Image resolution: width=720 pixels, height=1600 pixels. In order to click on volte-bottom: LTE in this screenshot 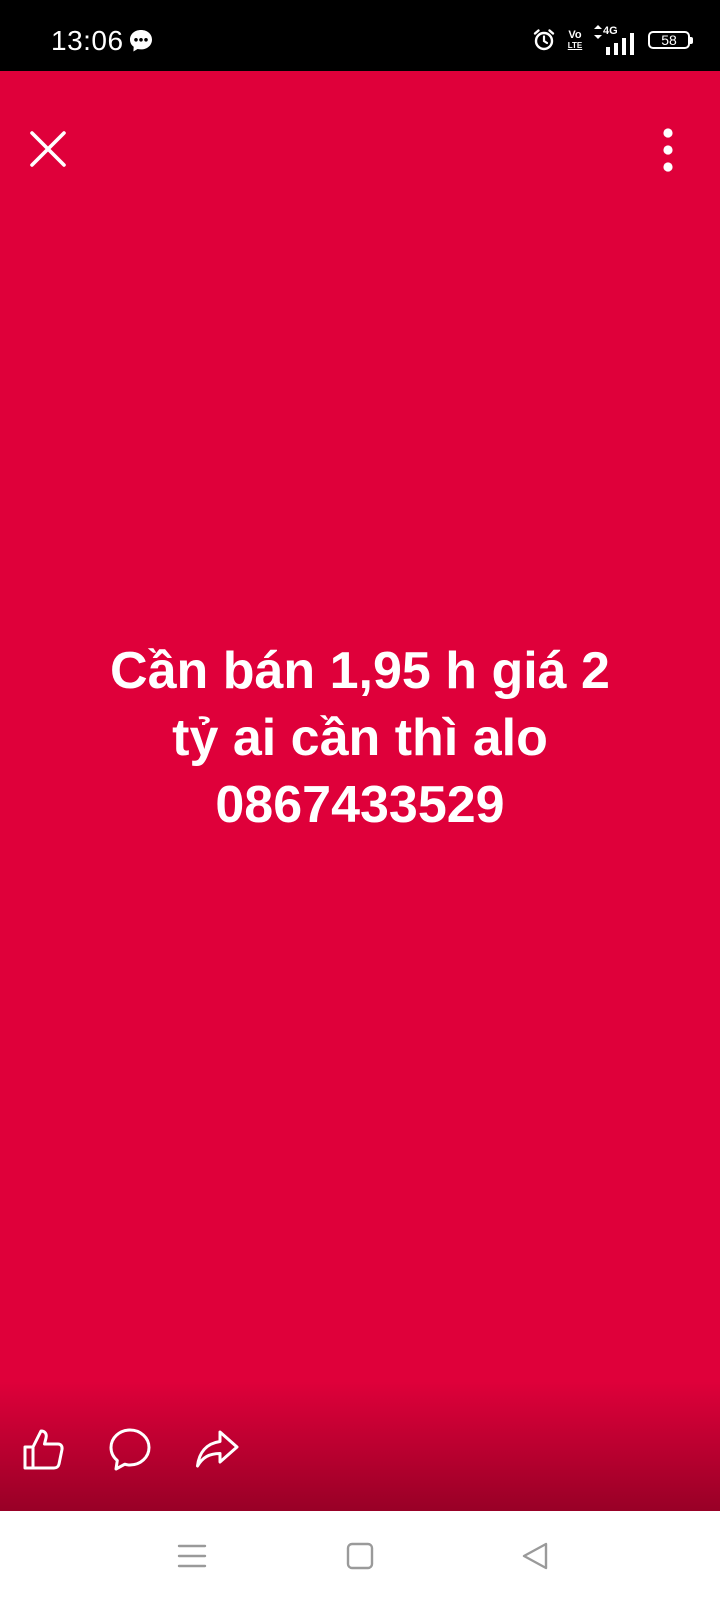, I will do `click(575, 45)`.